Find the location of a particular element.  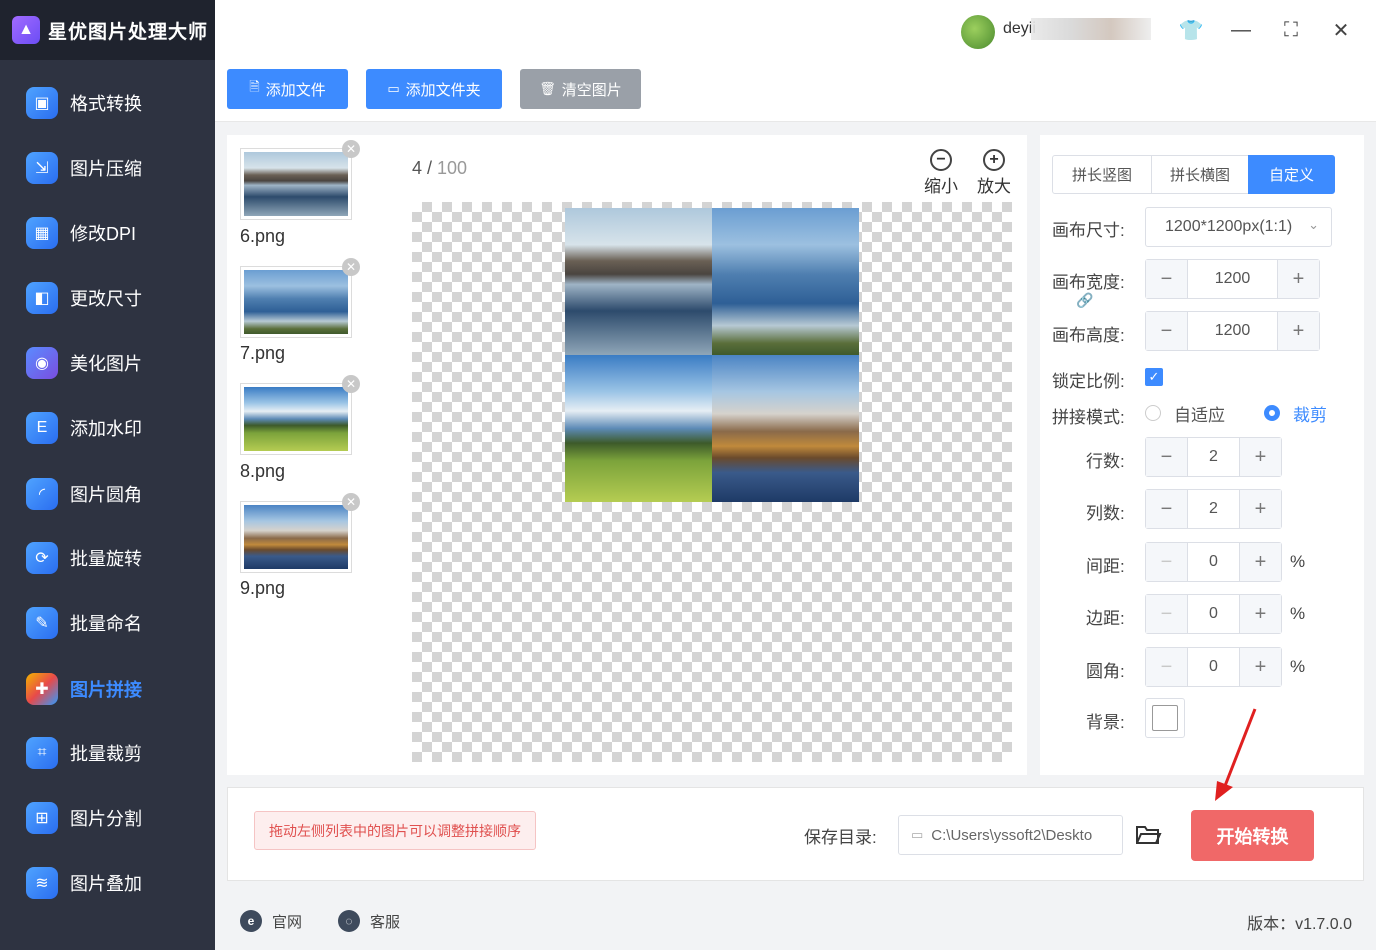

link-icon: 🔗 is located at coordinates (1084, 300).